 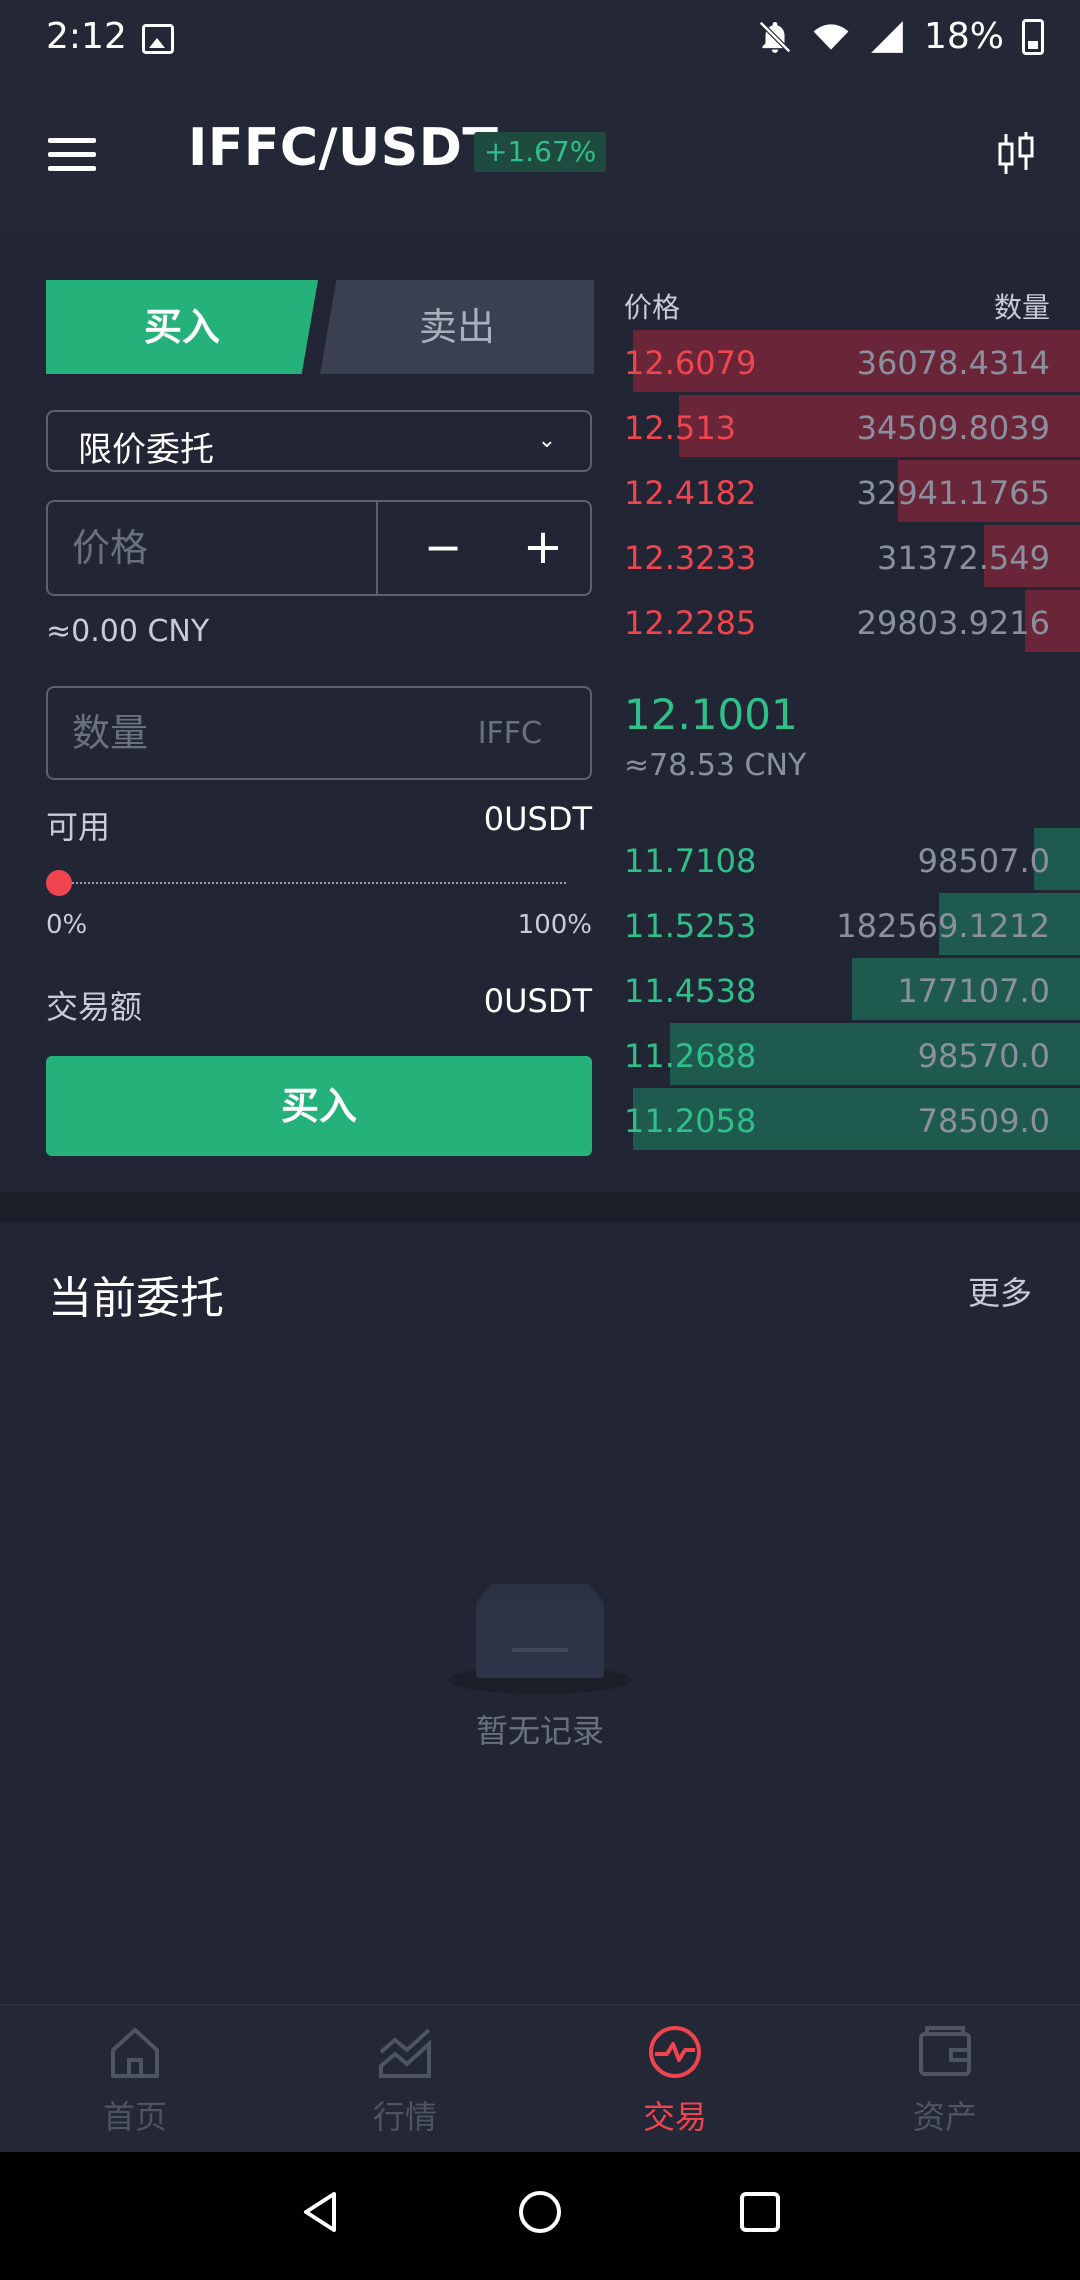 I want to click on trade-volume-label: 交易额, so click(x=94, y=1007).